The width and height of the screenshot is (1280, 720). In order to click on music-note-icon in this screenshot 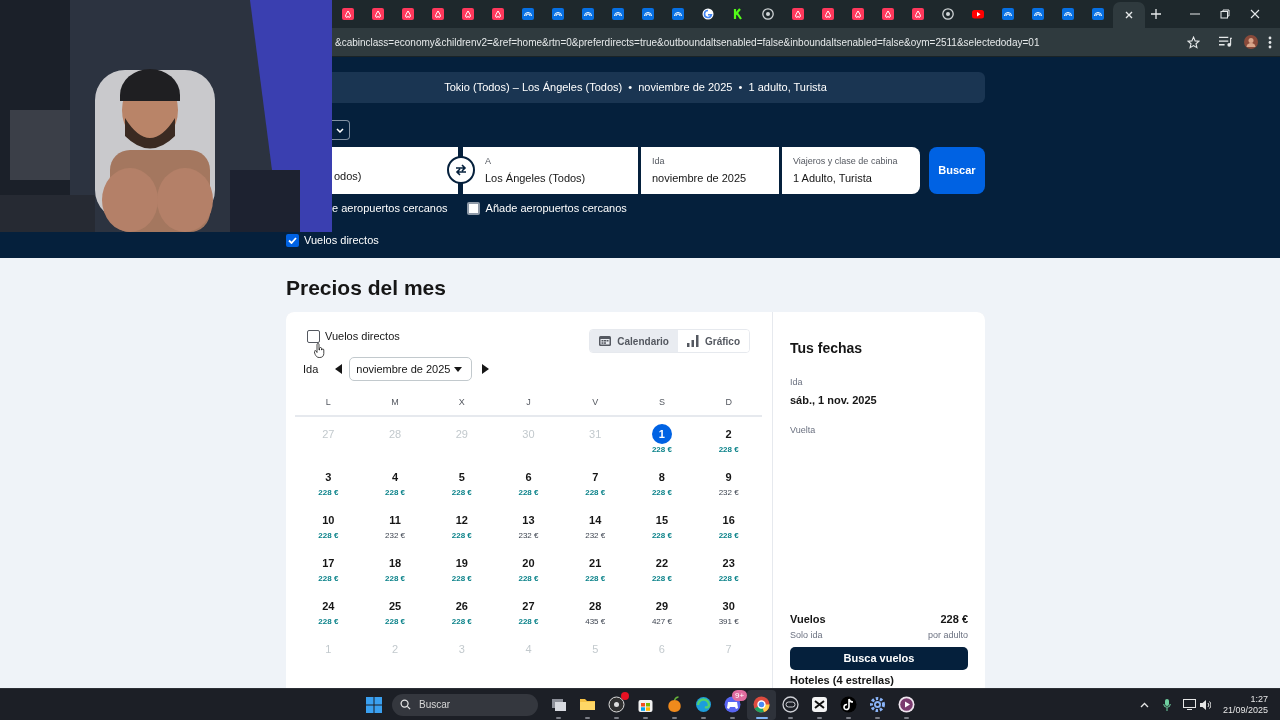, I will do `click(848, 704)`.